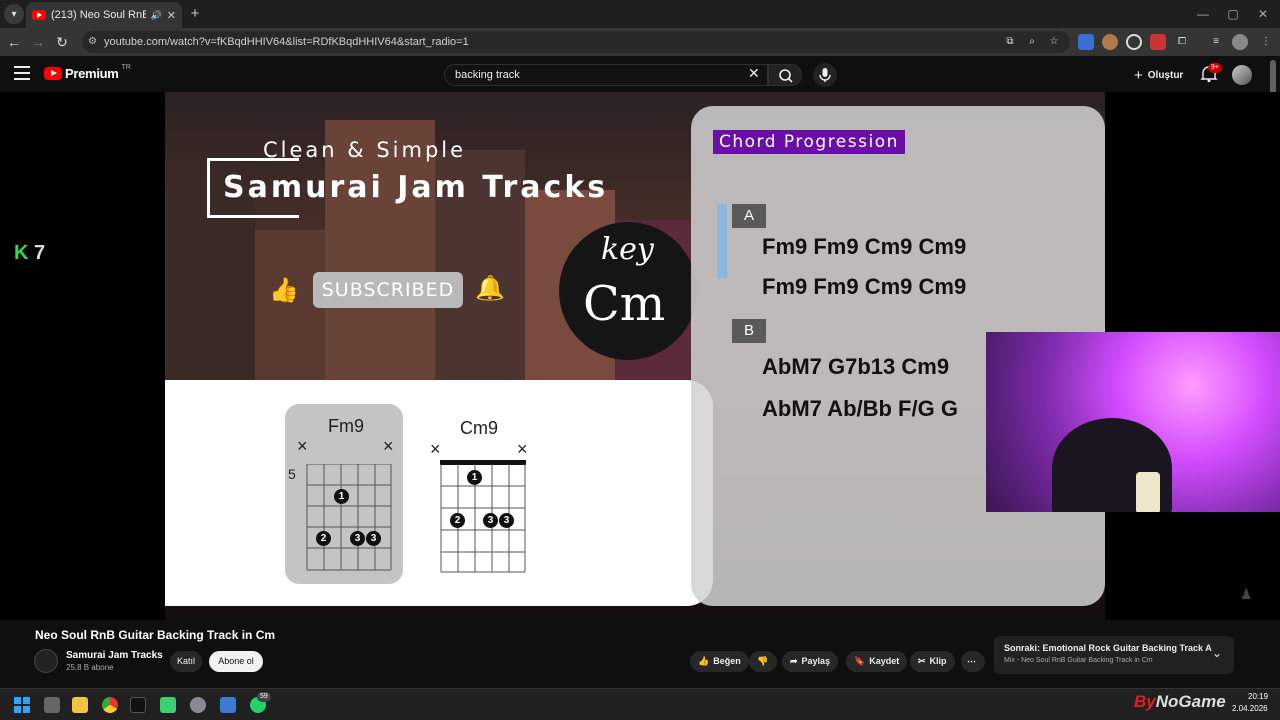 The width and height of the screenshot is (1280, 720). I want to click on section-b-tag: B, so click(749, 331).